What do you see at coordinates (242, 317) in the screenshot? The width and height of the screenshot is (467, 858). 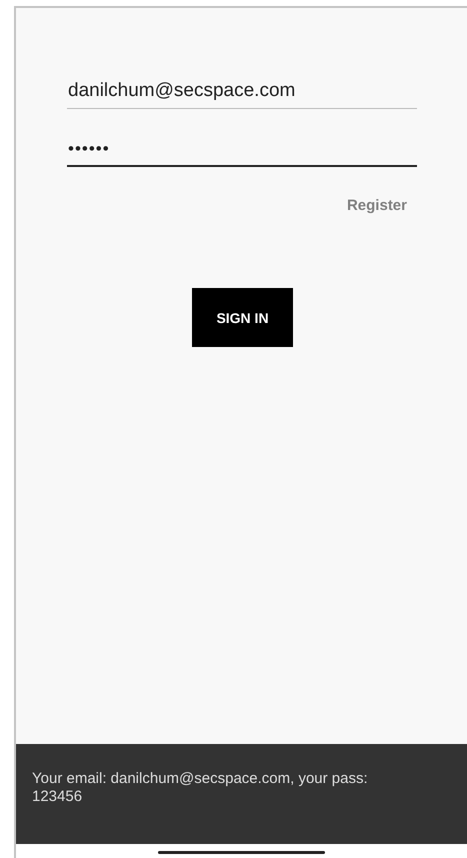 I see `sign-in-button: SIGN IN` at bounding box center [242, 317].